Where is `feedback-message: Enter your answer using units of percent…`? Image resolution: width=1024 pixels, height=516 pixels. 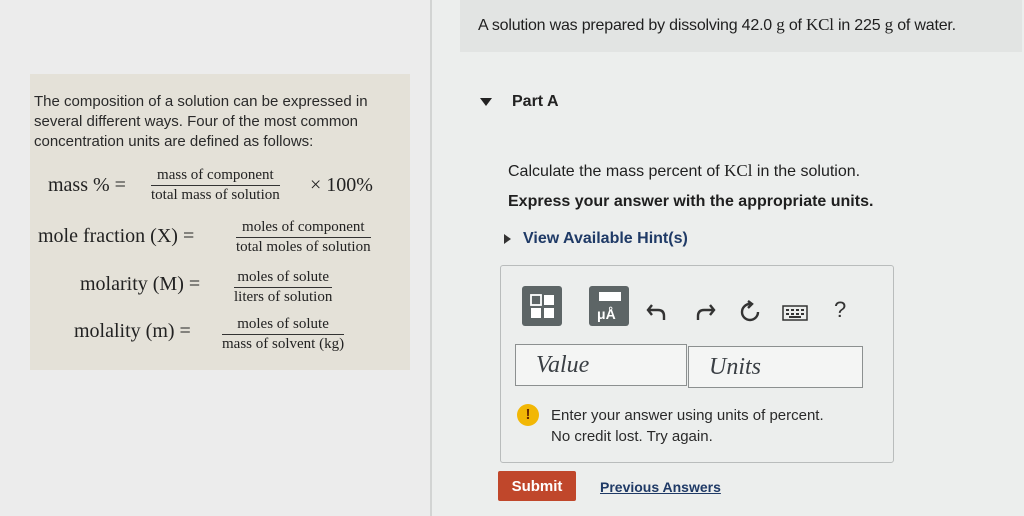 feedback-message: Enter your answer using units of percent… is located at coordinates (687, 426).